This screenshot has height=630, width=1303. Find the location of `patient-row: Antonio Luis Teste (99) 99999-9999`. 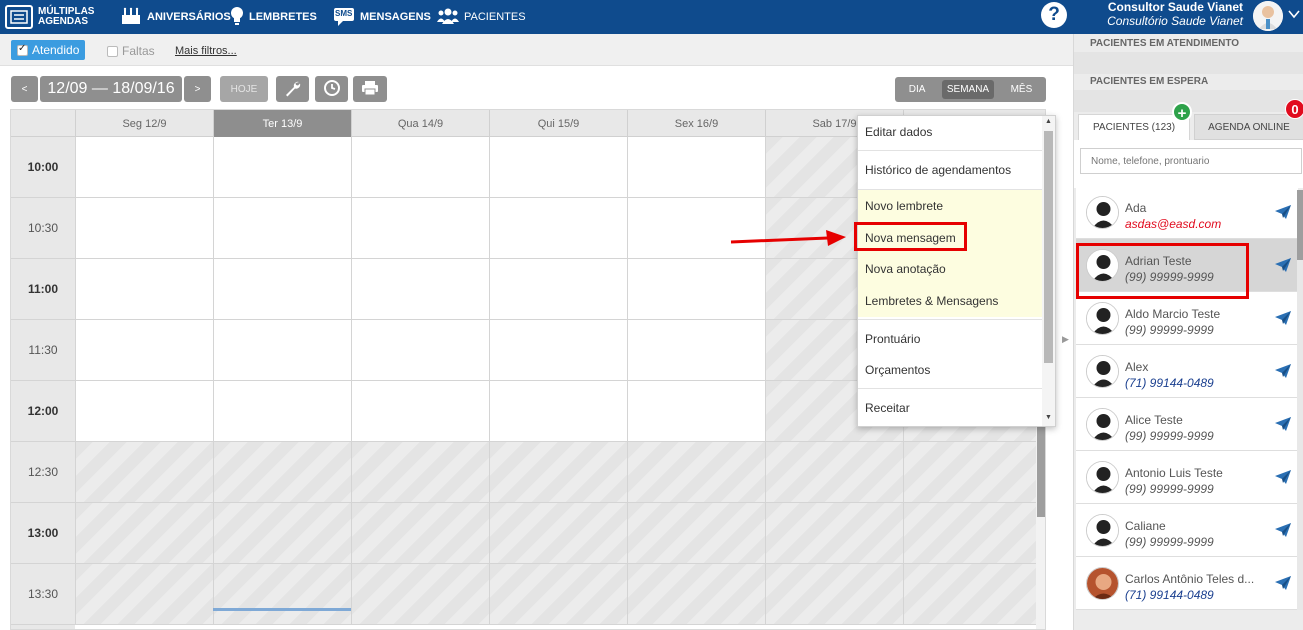

patient-row: Antonio Luis Teste (99) 99999-9999 is located at coordinates (1187, 477).